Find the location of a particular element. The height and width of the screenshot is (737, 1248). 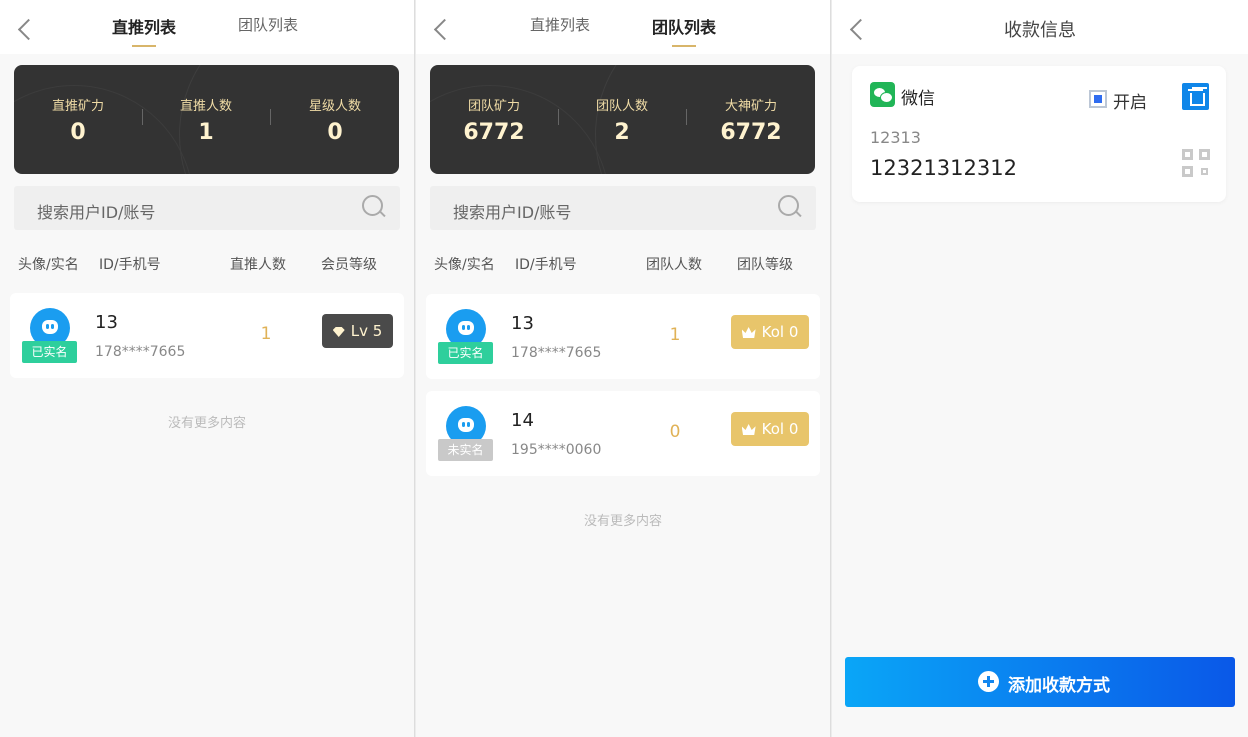

stat-direct-count: 直推人数 1 is located at coordinates (205, 122).